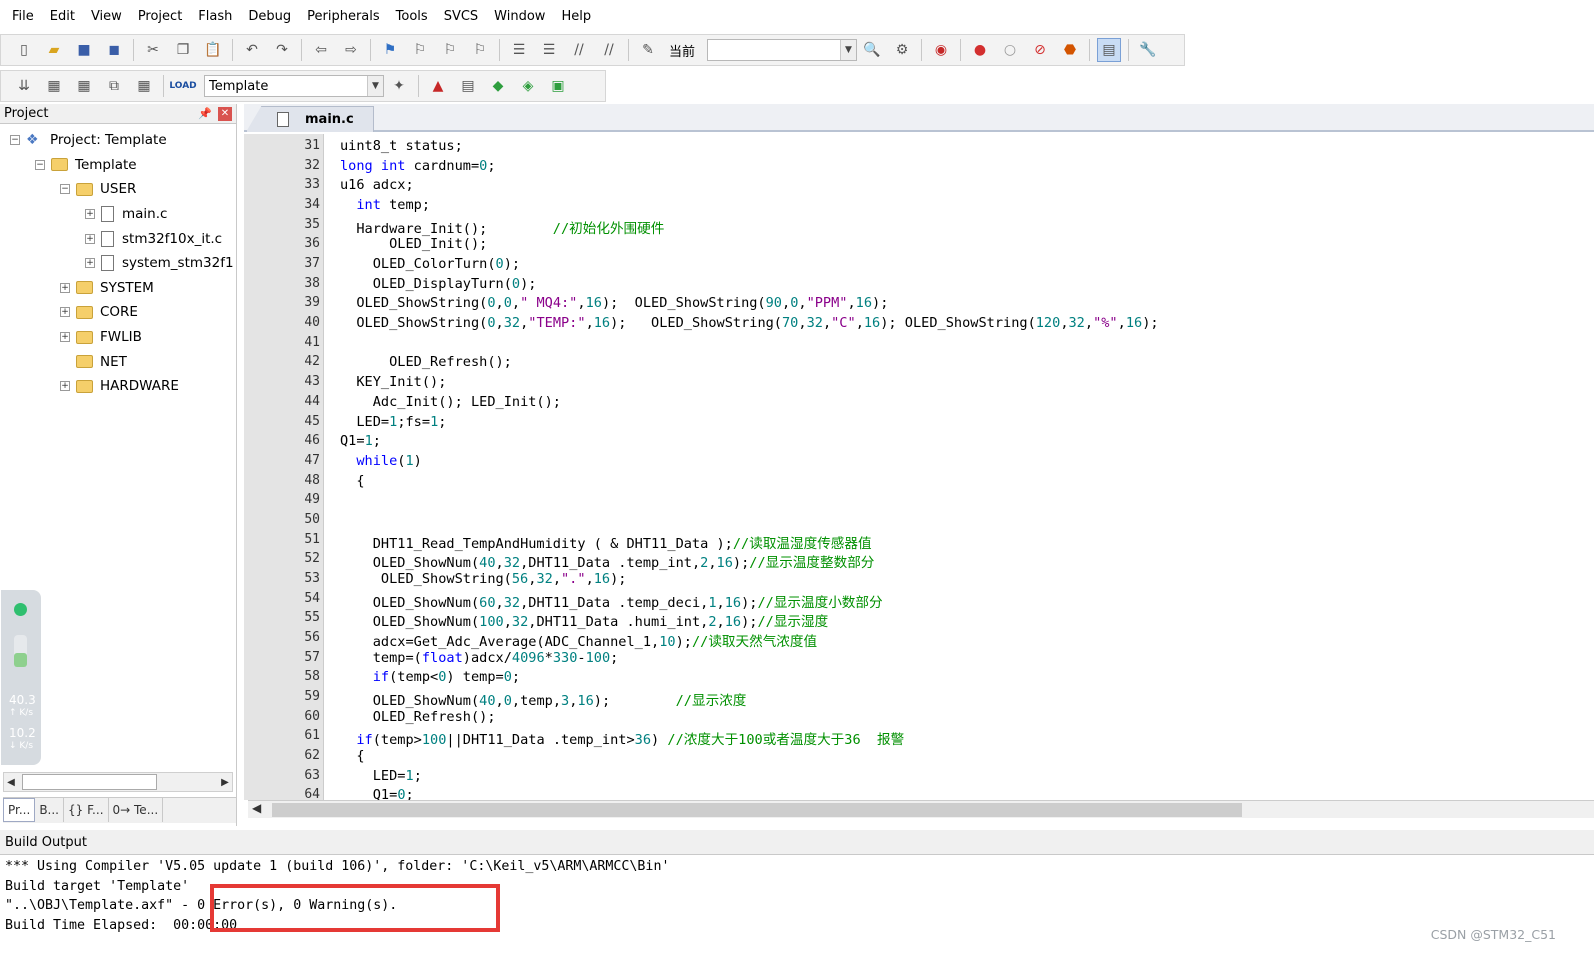  What do you see at coordinates (468, 86) in the screenshot?
I see `manage-multi-project-icon: ▤` at bounding box center [468, 86].